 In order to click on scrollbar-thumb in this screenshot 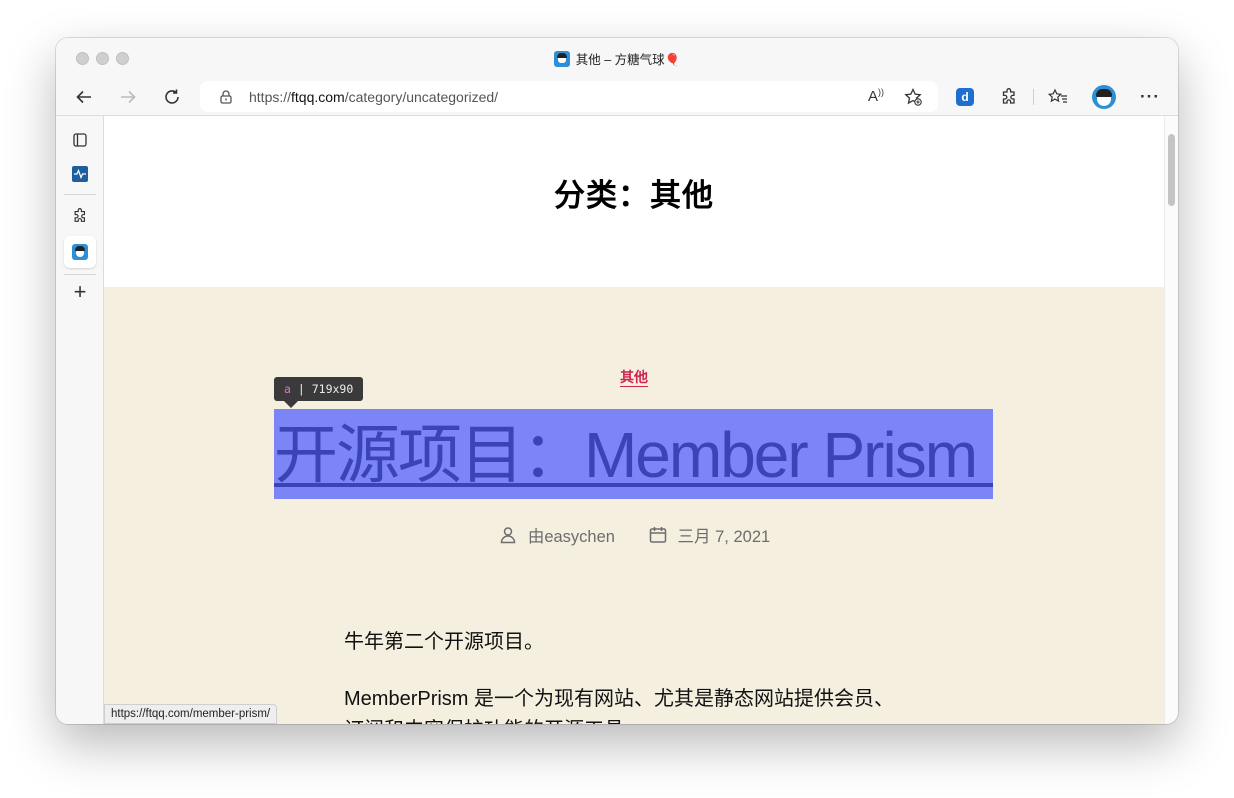, I will do `click(1171, 170)`.